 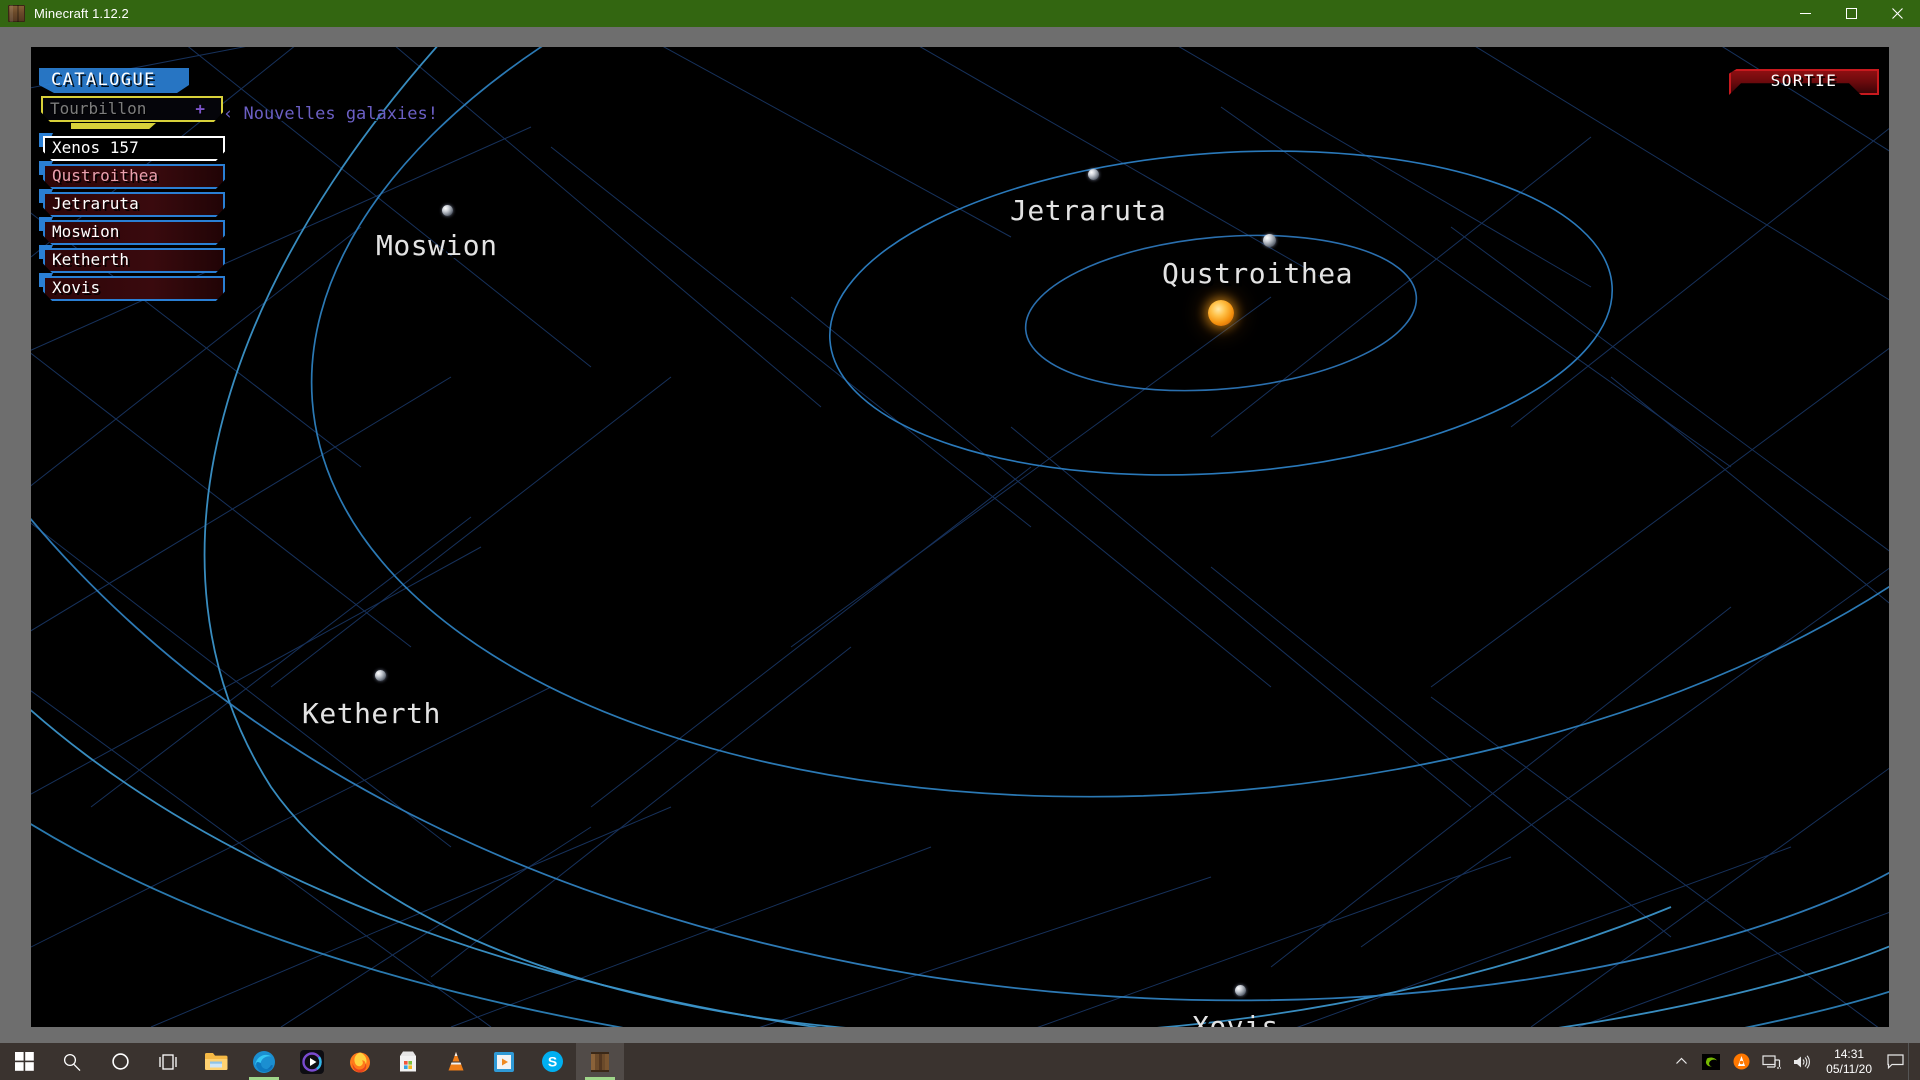 What do you see at coordinates (1235, 1018) in the screenshot?
I see `planet-xovis-label: Xovis` at bounding box center [1235, 1018].